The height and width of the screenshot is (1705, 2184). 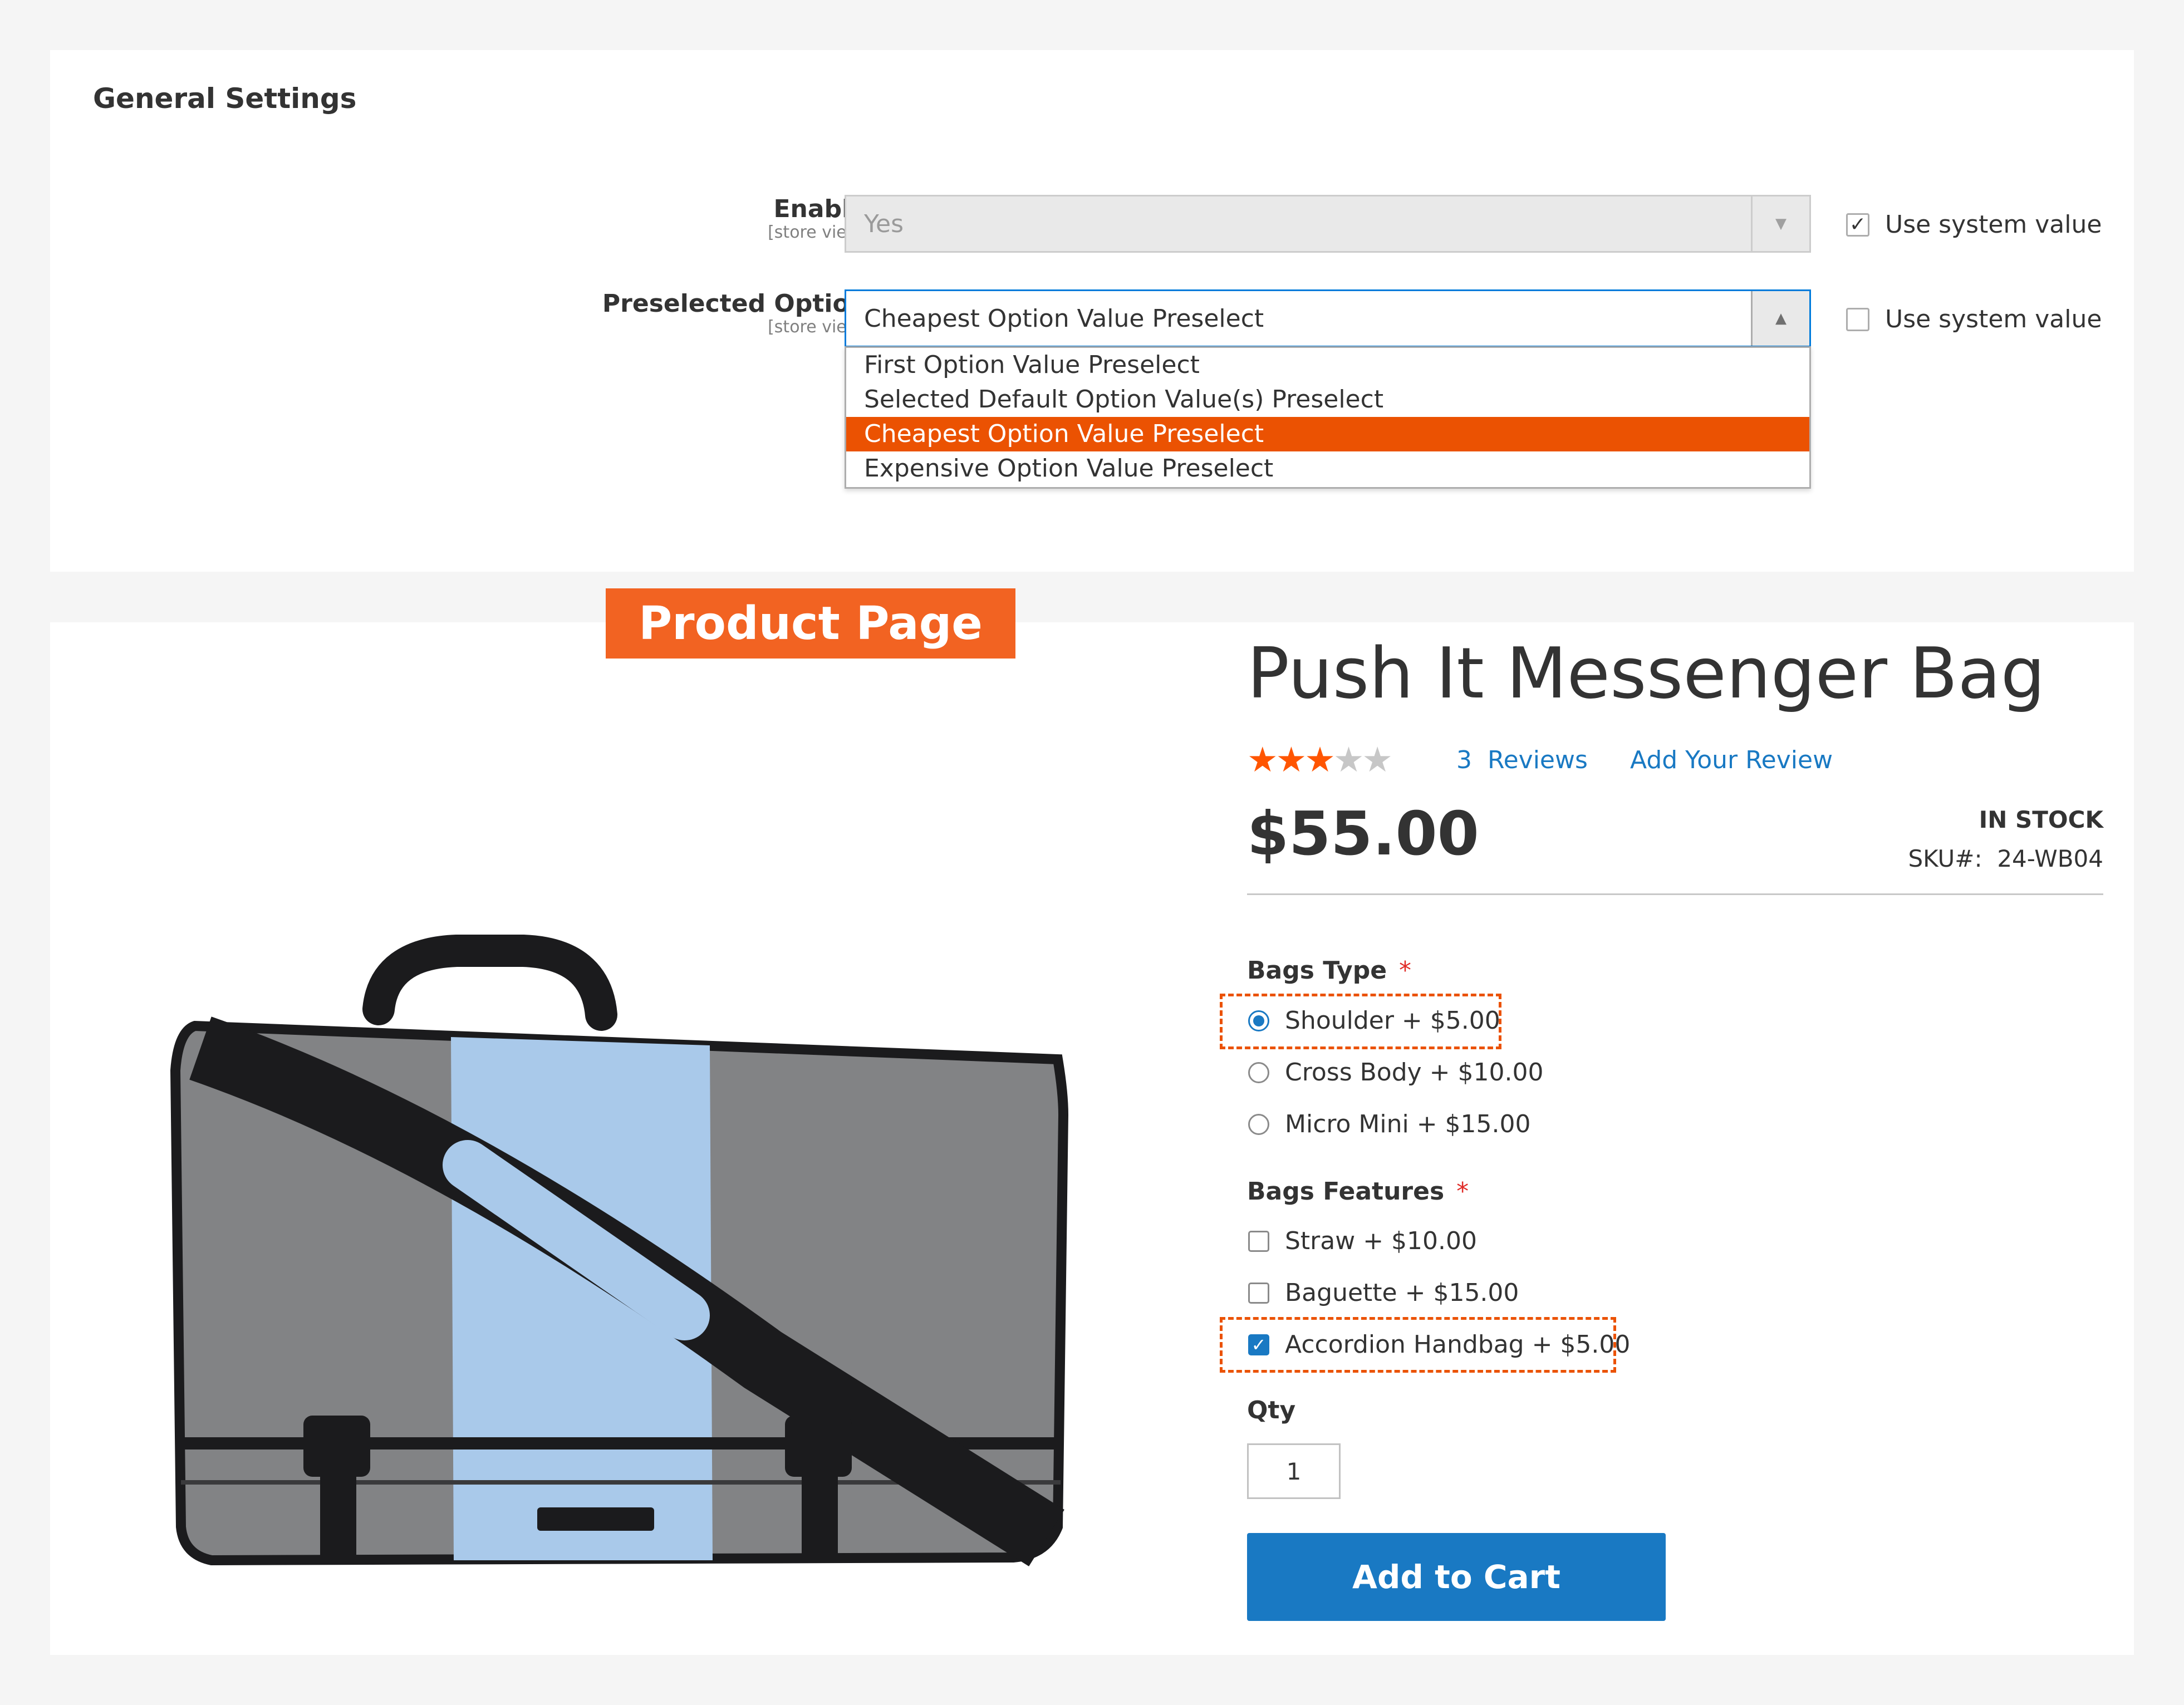 What do you see at coordinates (1271, 1410) in the screenshot?
I see `qty-label: Qty` at bounding box center [1271, 1410].